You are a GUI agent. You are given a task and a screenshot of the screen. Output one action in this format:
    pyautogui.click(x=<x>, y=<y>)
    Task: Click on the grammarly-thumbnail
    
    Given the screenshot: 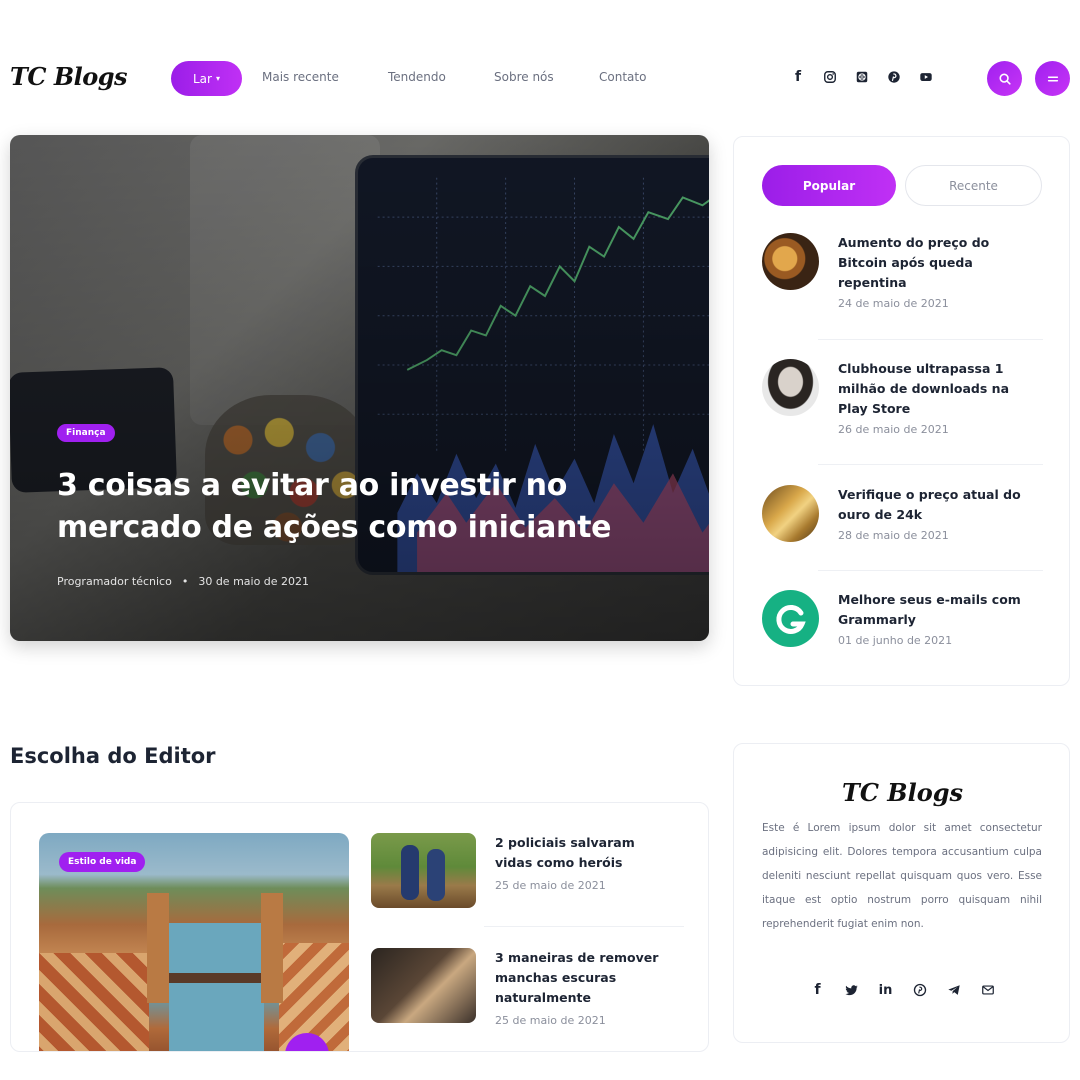 What is the action you would take?
    pyautogui.click(x=790, y=618)
    